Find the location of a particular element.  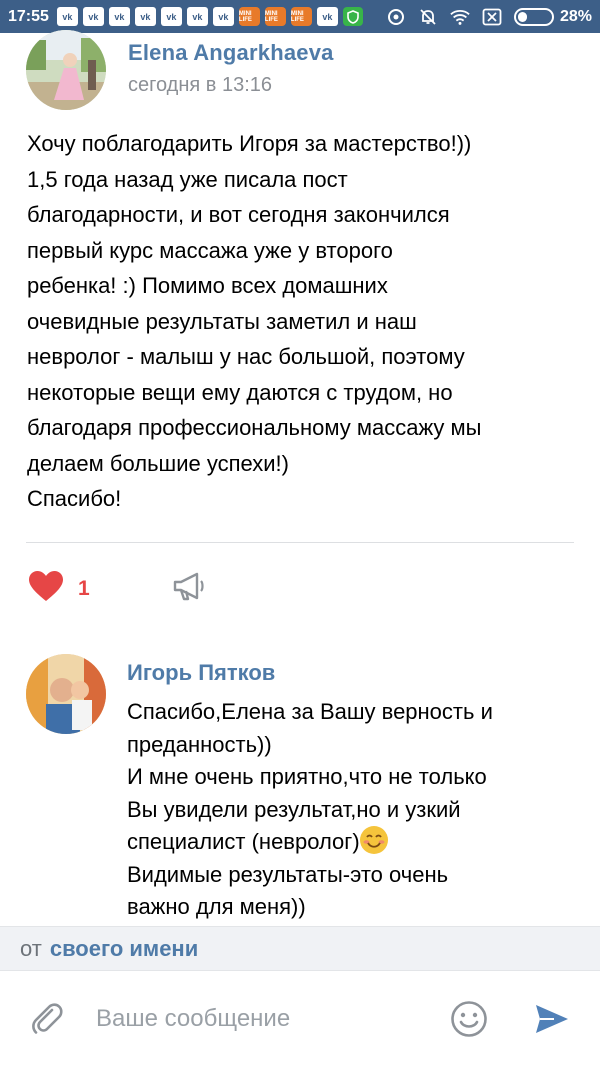

like-count: 1 is located at coordinates (84, 588).